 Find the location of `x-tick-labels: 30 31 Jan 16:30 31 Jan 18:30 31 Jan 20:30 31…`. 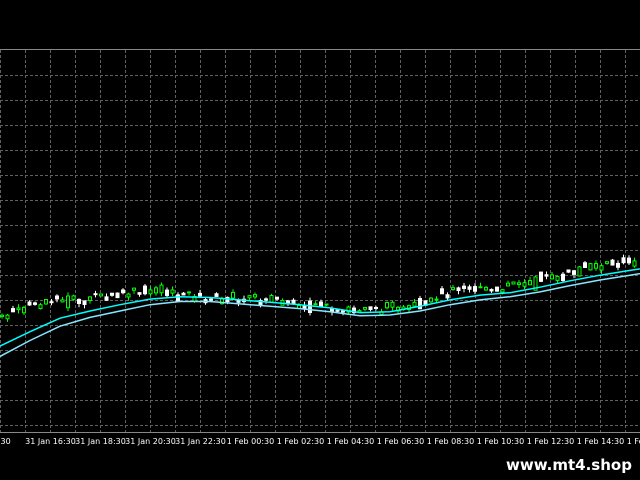

x-tick-labels: 30 31 Jan 16:30 31 Jan 18:30 31 Jan 20:30 31… is located at coordinates (320, 441).